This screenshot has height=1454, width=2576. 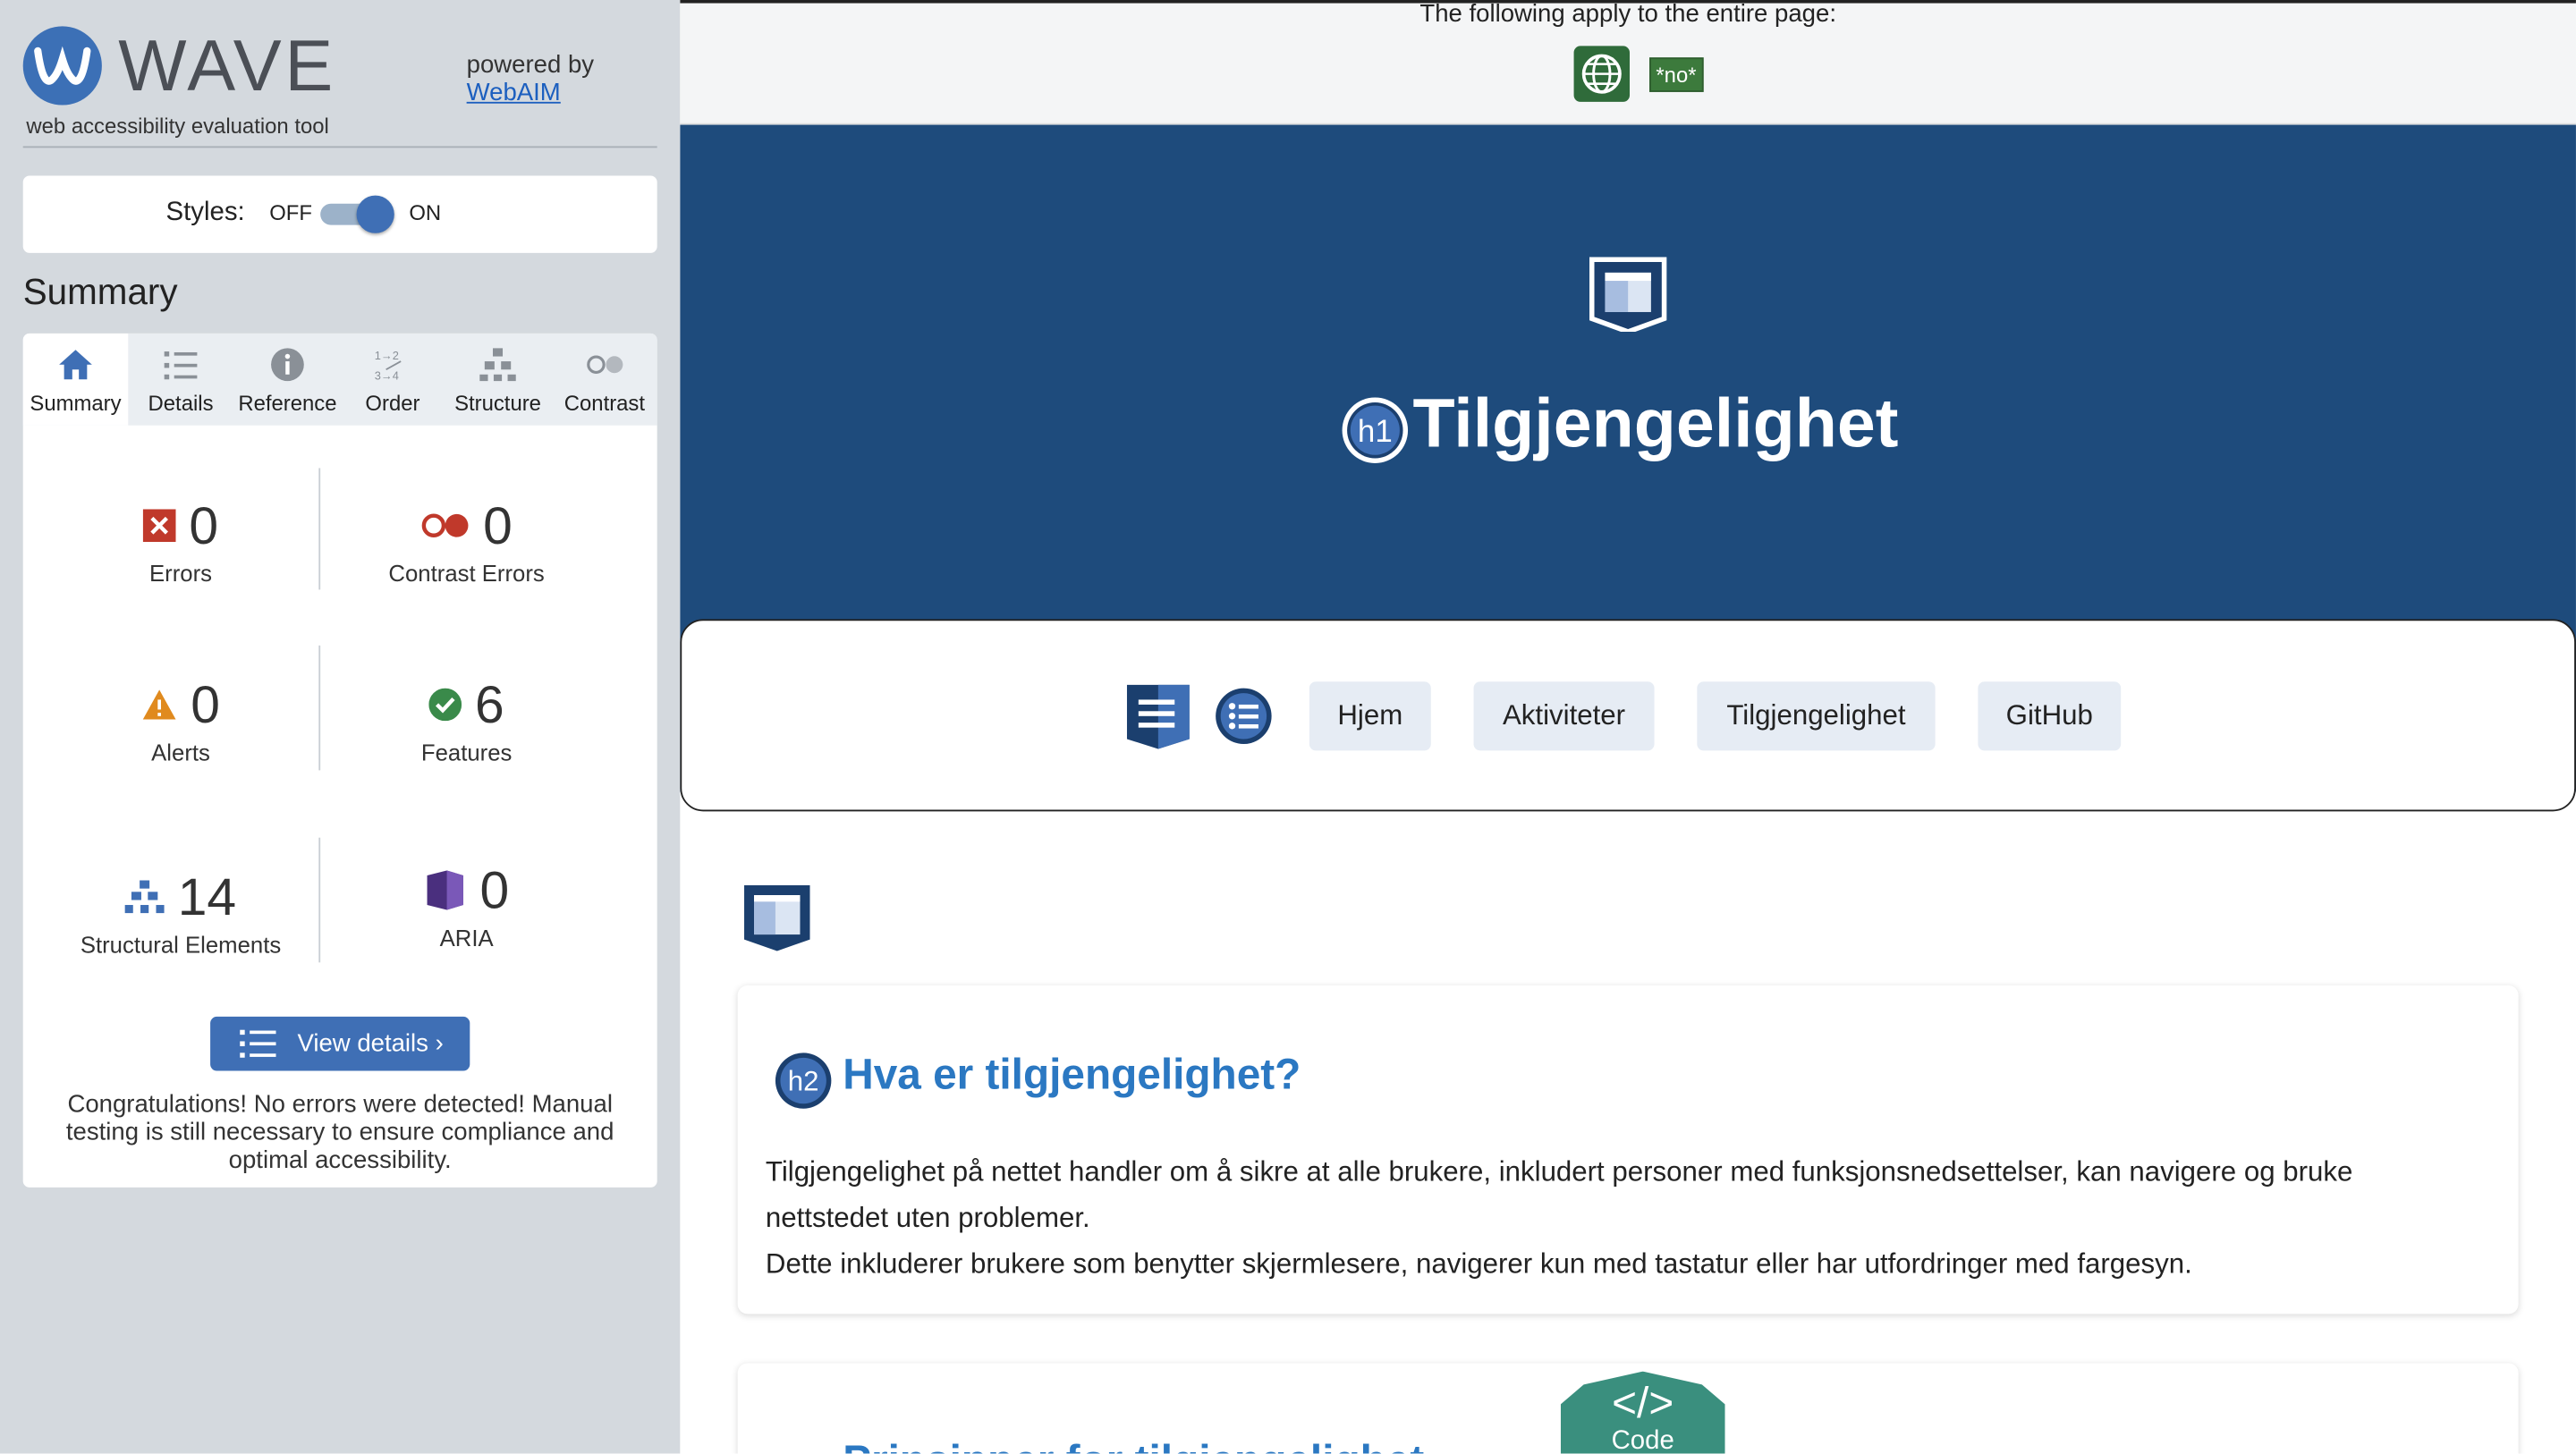 I want to click on h1-badge-label: h1, so click(x=1375, y=431).